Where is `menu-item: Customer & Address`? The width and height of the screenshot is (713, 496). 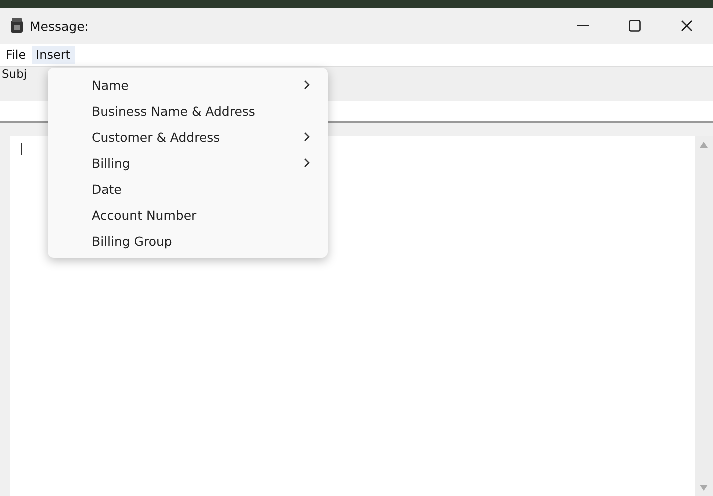
menu-item: Customer & Address is located at coordinates (188, 137).